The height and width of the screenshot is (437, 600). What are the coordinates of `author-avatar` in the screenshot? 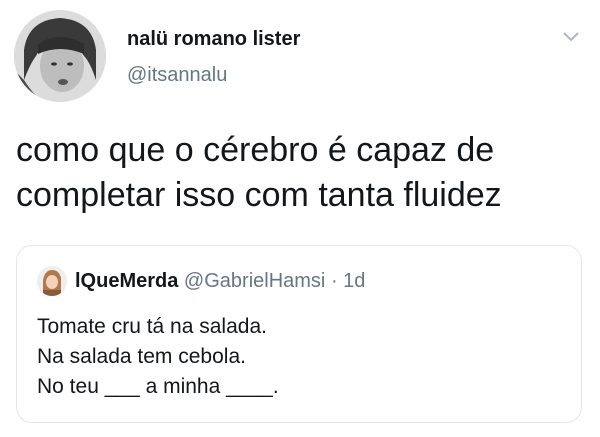 It's located at (60, 56).